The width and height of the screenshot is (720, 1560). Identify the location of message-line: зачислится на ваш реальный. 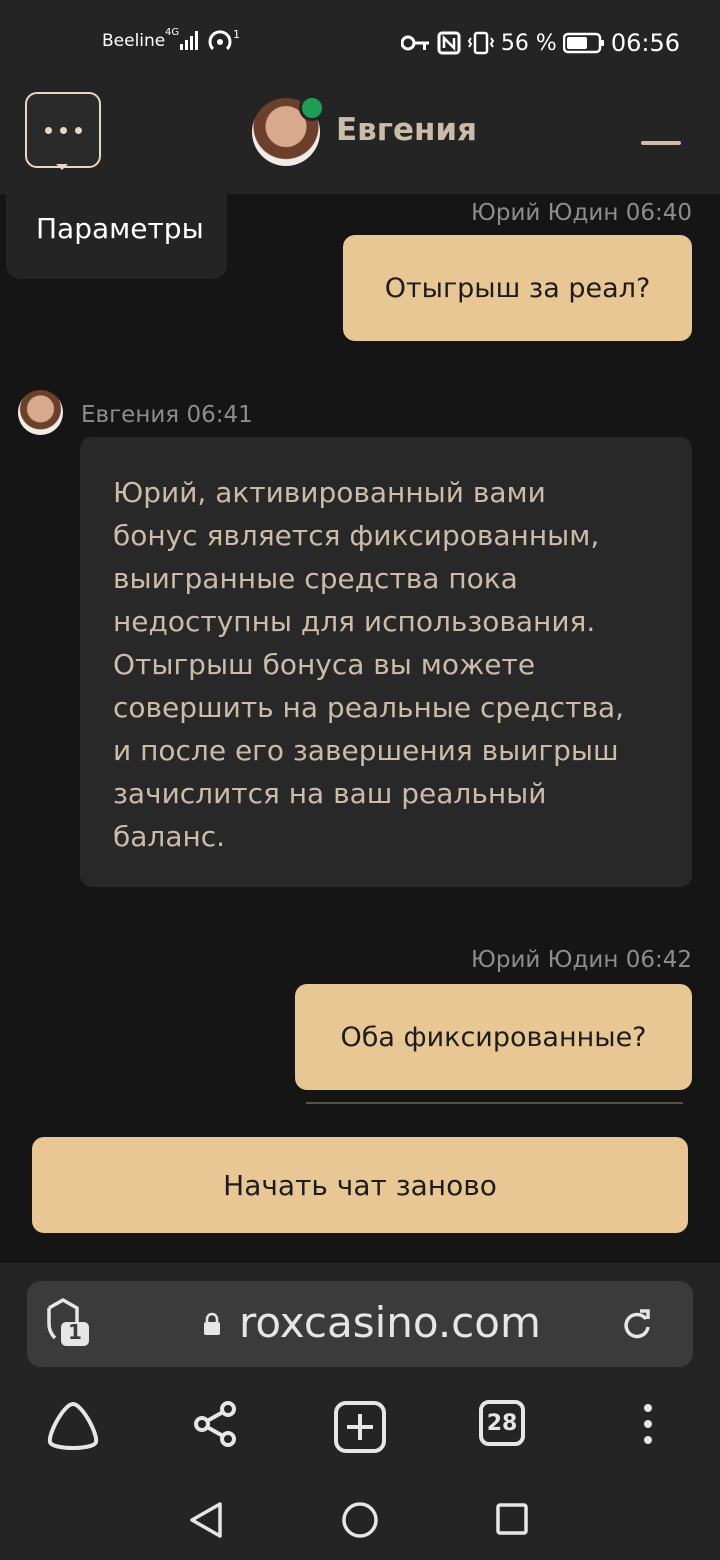
(330, 793).